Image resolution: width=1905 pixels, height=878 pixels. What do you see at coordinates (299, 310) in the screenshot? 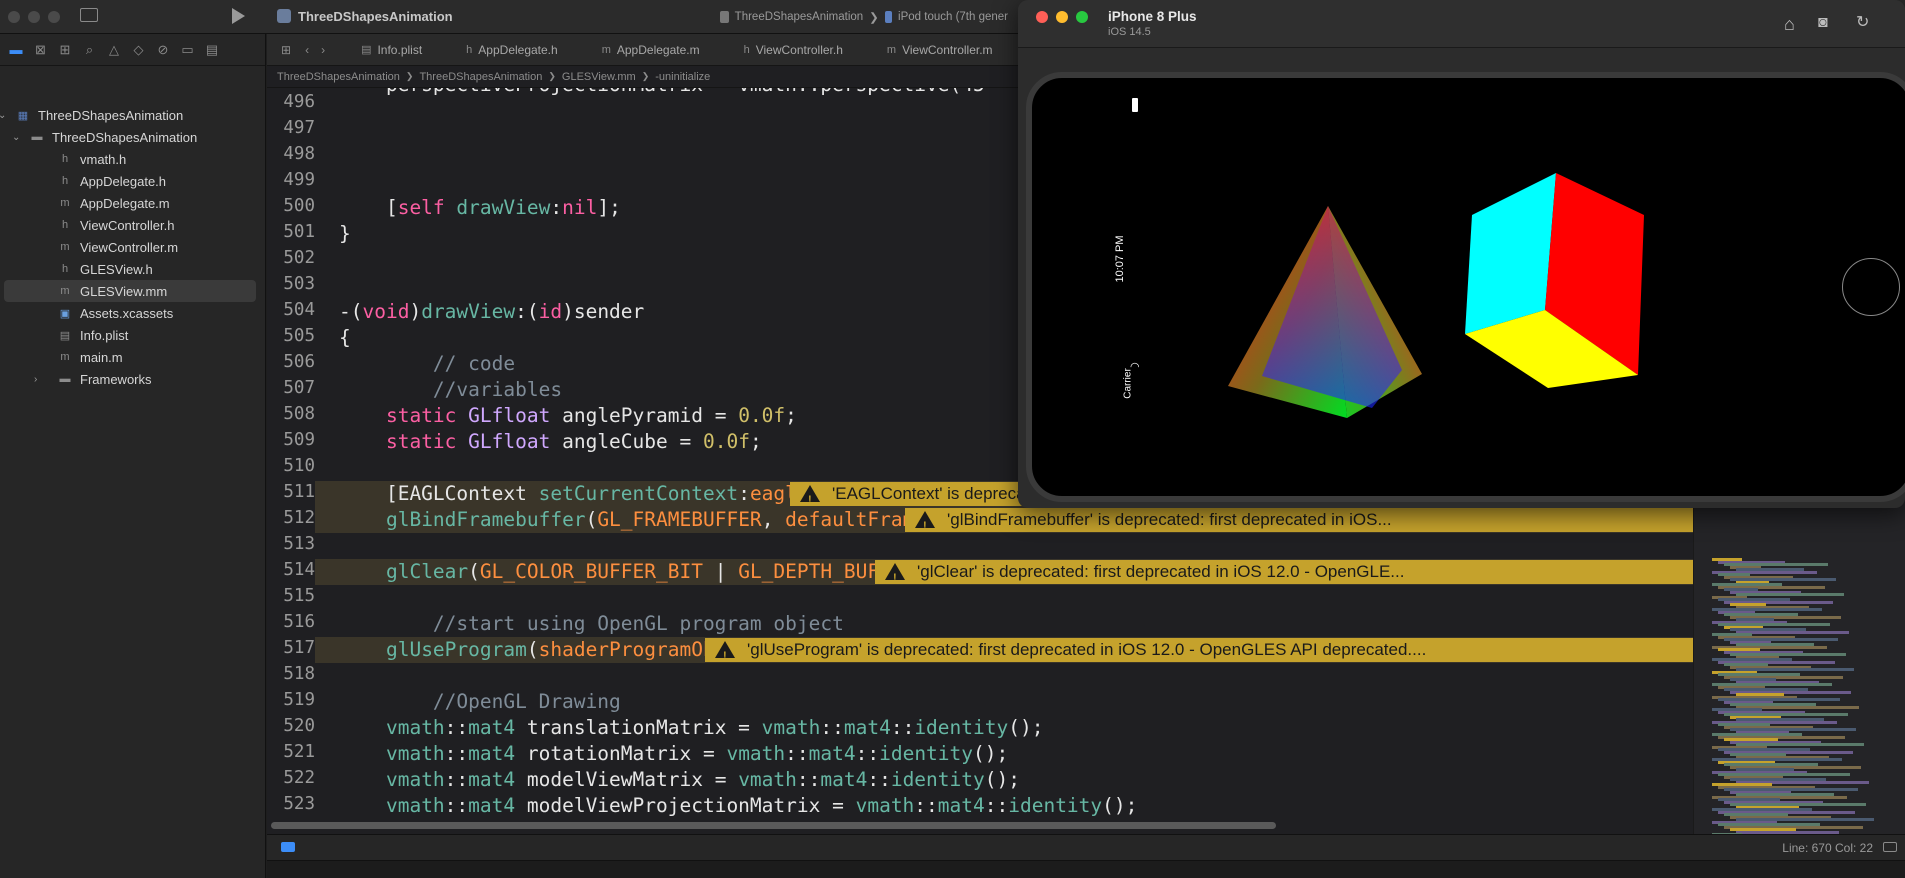
I see `line-number: 504` at bounding box center [299, 310].